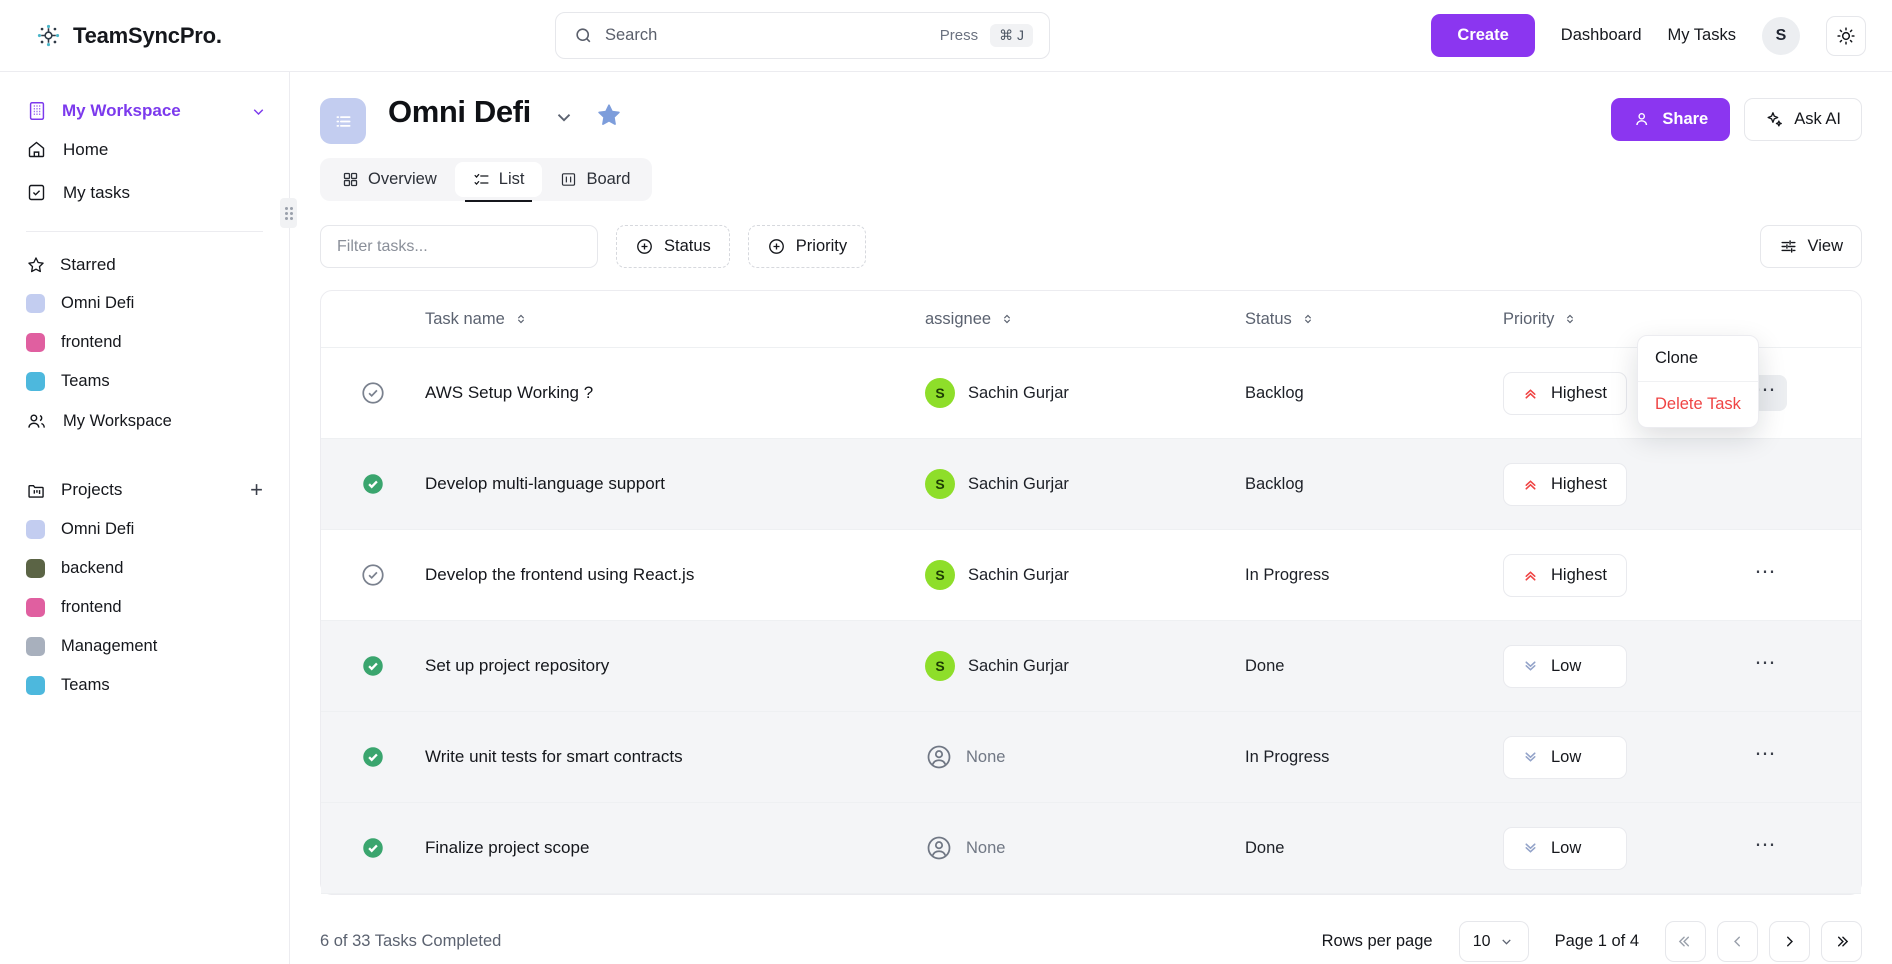  I want to click on filter-status-chip: Status, so click(673, 246).